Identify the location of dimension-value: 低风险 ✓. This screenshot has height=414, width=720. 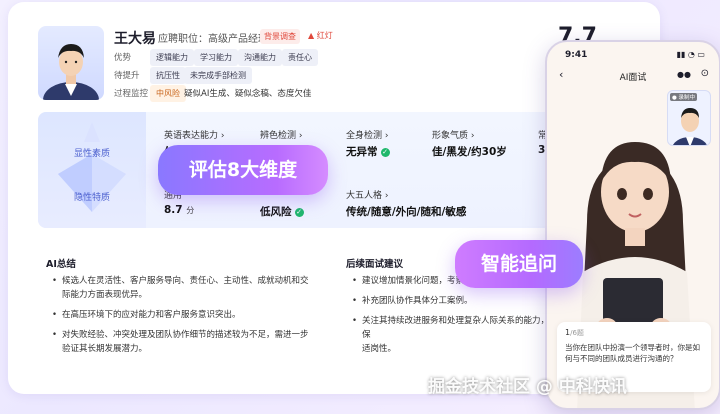
(282, 211).